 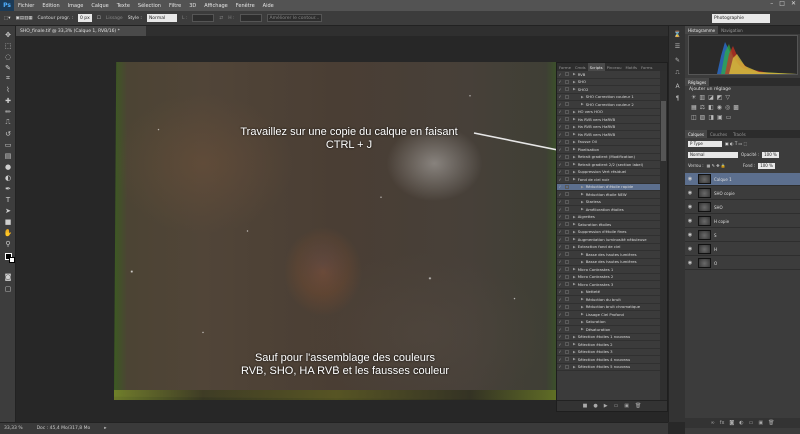 I want to click on action-row: ✓ ▶ SHO2, so click(x=609, y=90).